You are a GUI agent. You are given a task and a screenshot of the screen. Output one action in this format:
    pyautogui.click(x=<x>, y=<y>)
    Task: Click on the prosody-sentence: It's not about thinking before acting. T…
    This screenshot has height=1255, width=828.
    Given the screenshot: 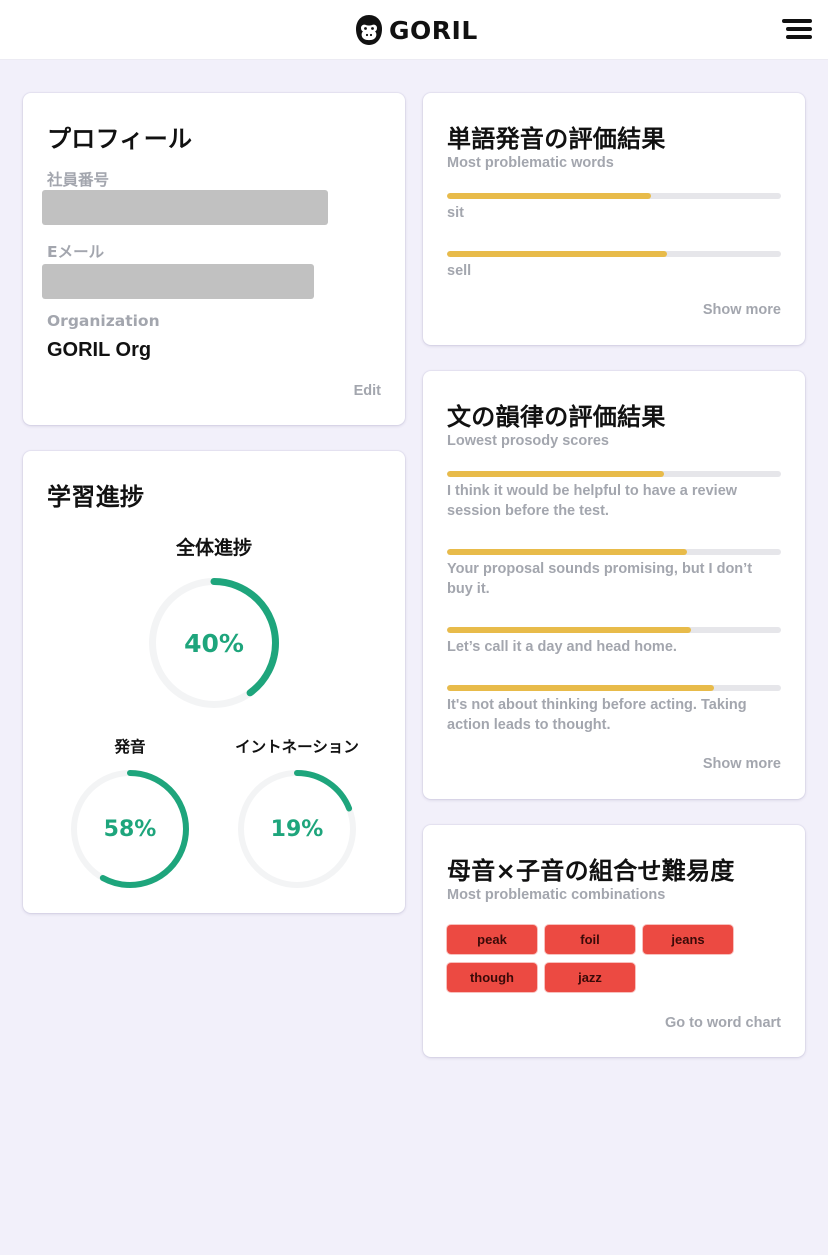 What is the action you would take?
    pyautogui.click(x=614, y=715)
    